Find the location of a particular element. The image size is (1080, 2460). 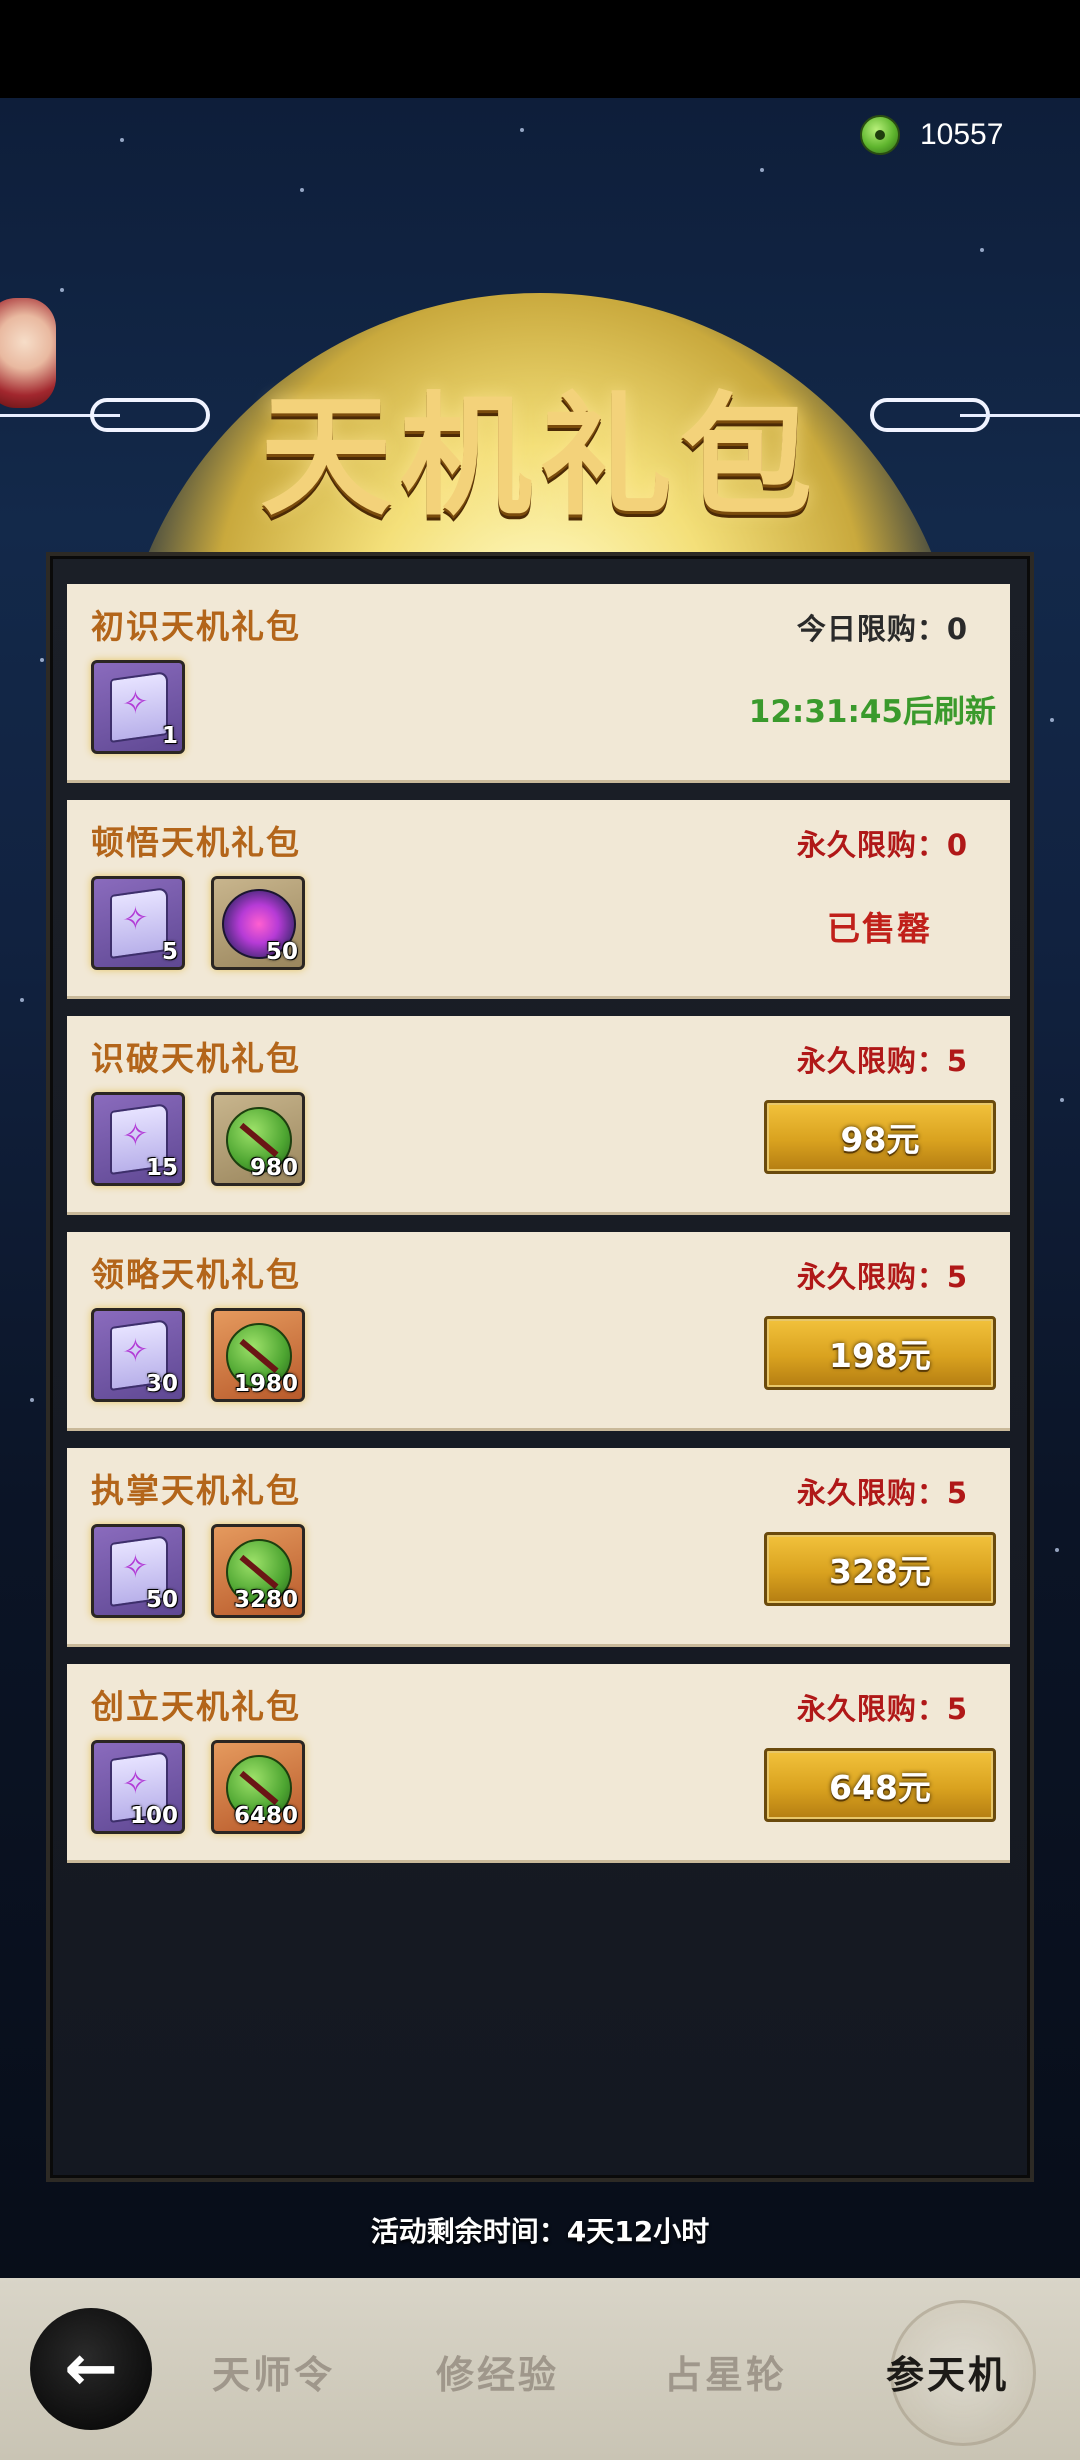

purchase-limit: 永久限购：0 is located at coordinates (882, 845).